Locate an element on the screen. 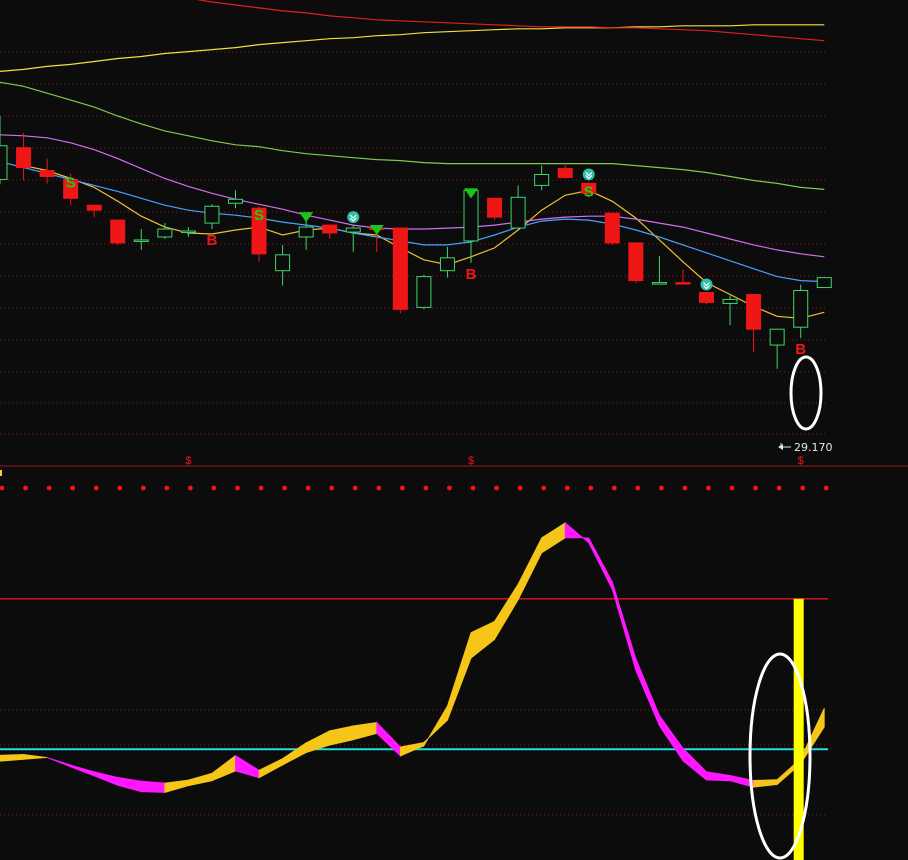 This screenshot has width=908, height=860. oscillator-band-segment is located at coordinates (153, 786).